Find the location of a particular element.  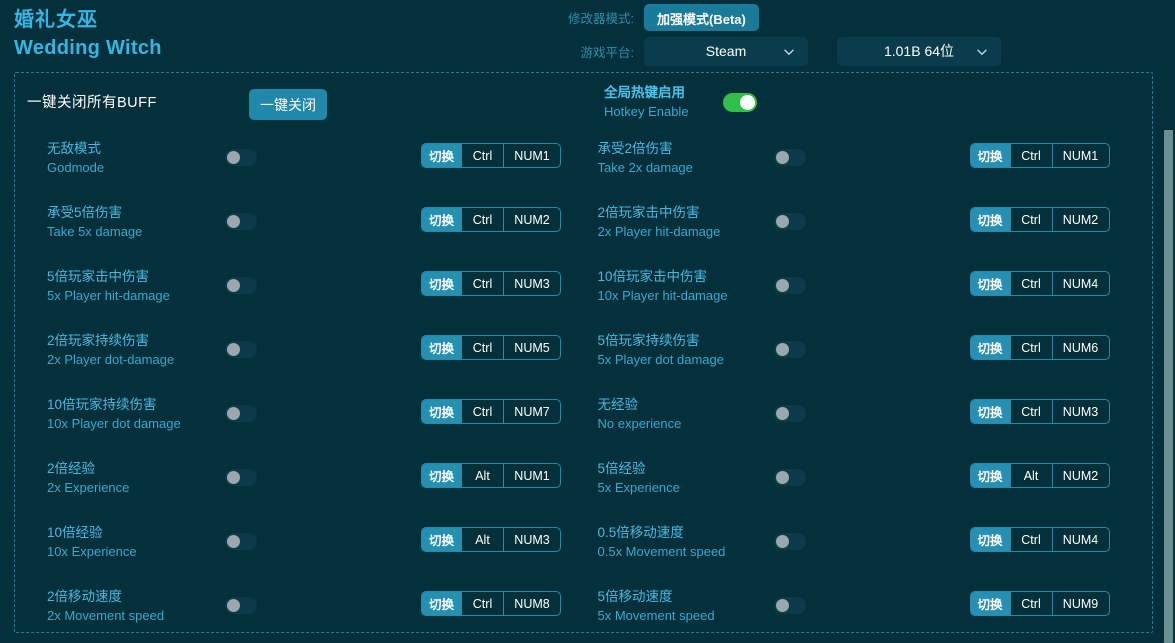

cheat-hotkey-group: 切换 Ctrl NUM5 is located at coordinates (491, 347).